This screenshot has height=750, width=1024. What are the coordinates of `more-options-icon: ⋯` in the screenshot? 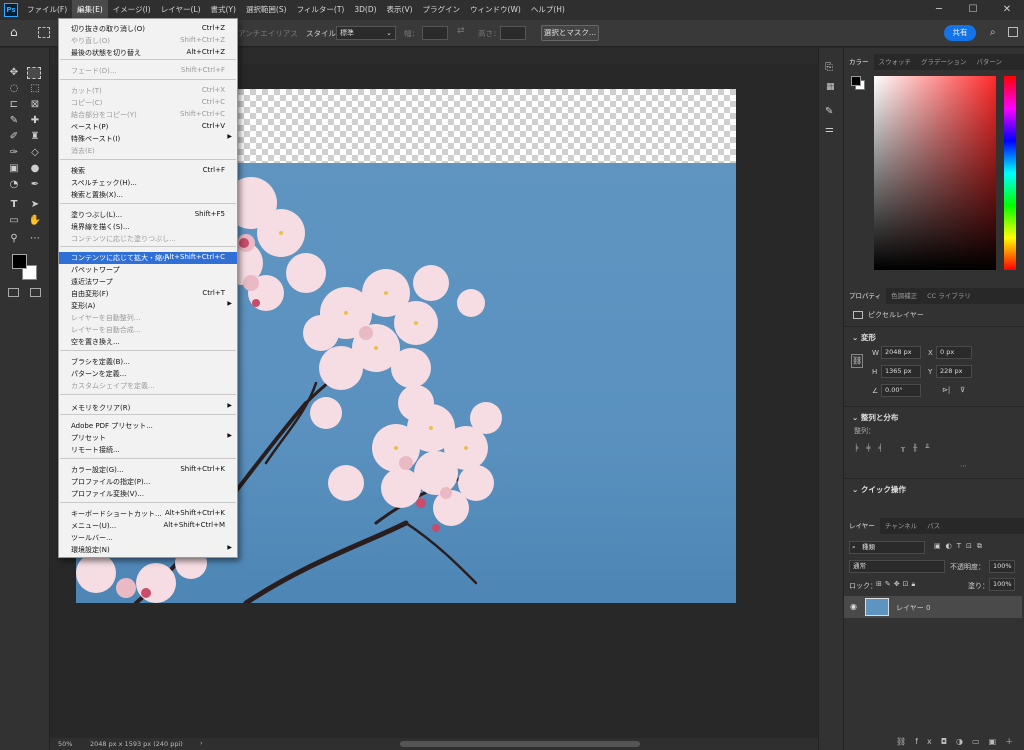 It's located at (963, 466).